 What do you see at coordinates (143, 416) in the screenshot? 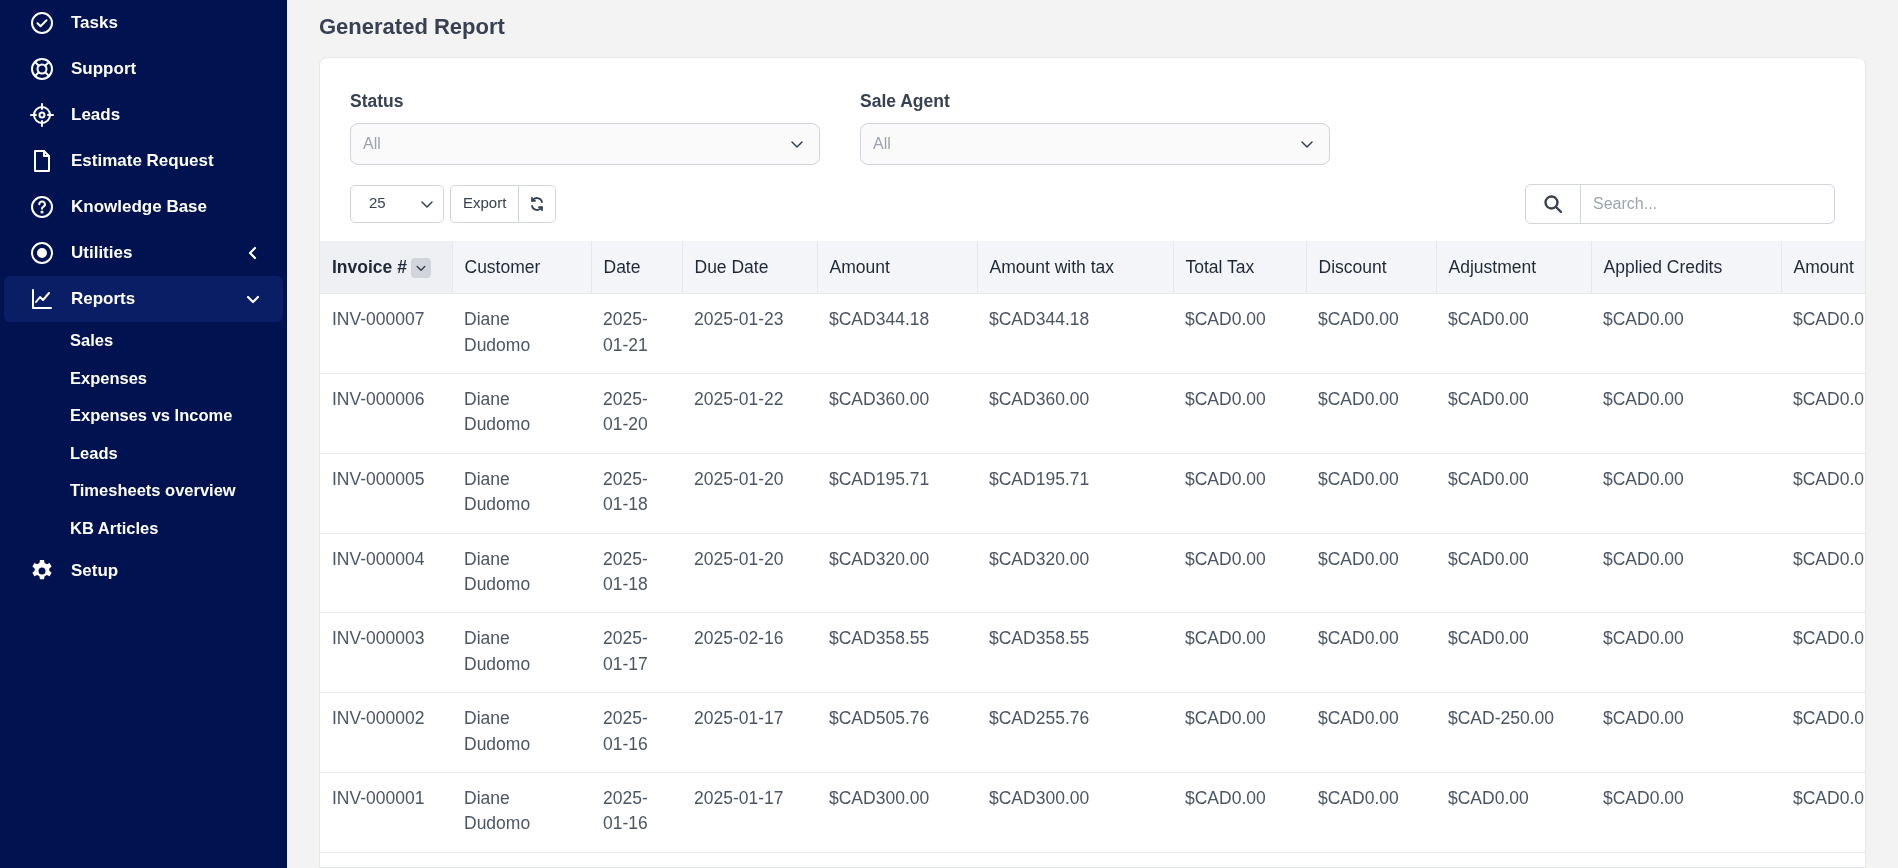
I see `sidebar-subitem: Expenses vs Income` at bounding box center [143, 416].